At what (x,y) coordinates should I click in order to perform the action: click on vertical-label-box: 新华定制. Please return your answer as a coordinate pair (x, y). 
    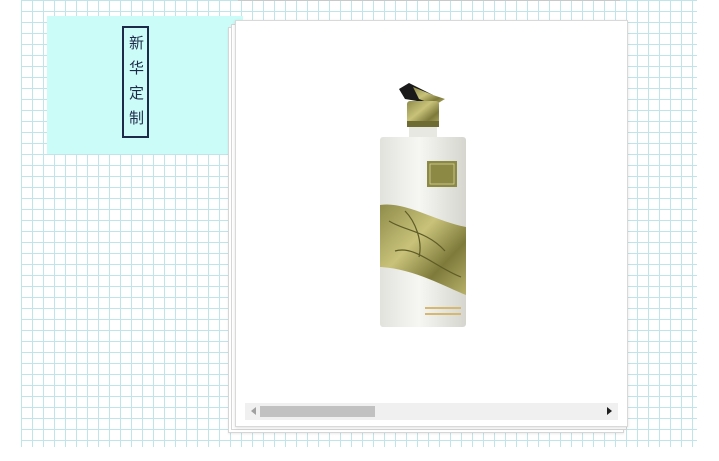
    Looking at the image, I should click on (135, 82).